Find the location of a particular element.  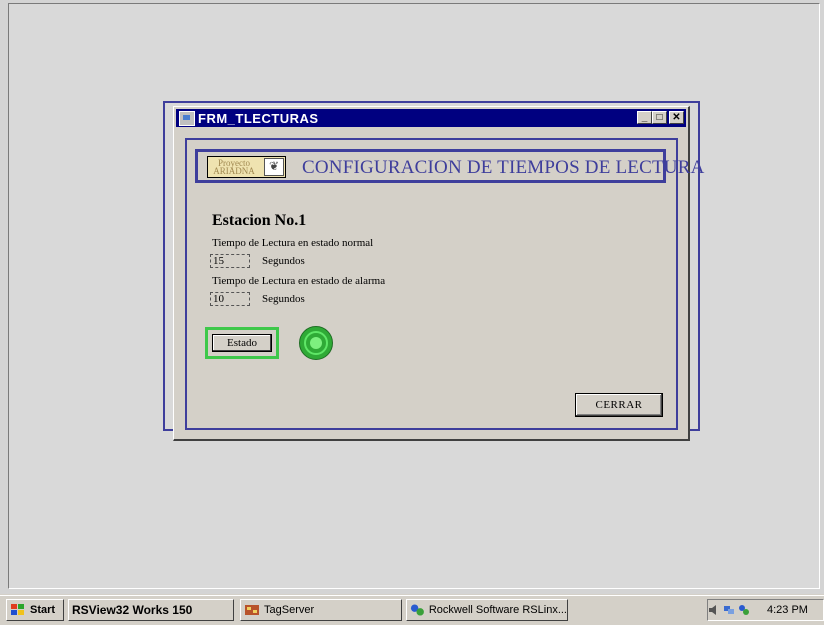

speaker-icon is located at coordinates (714, 610).